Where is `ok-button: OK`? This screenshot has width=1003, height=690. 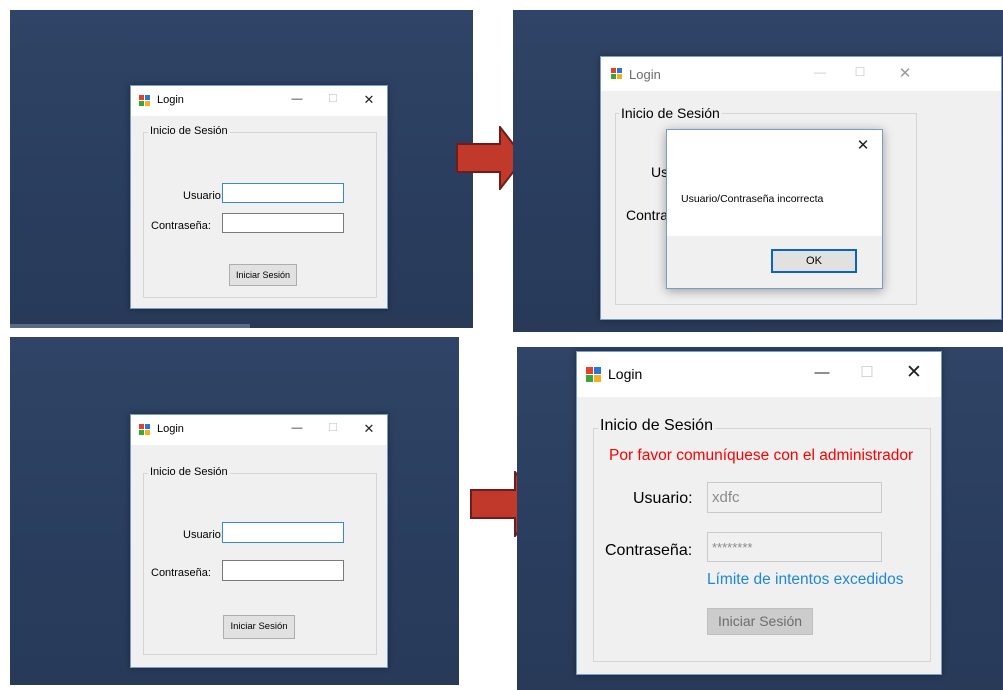
ok-button: OK is located at coordinates (814, 261).